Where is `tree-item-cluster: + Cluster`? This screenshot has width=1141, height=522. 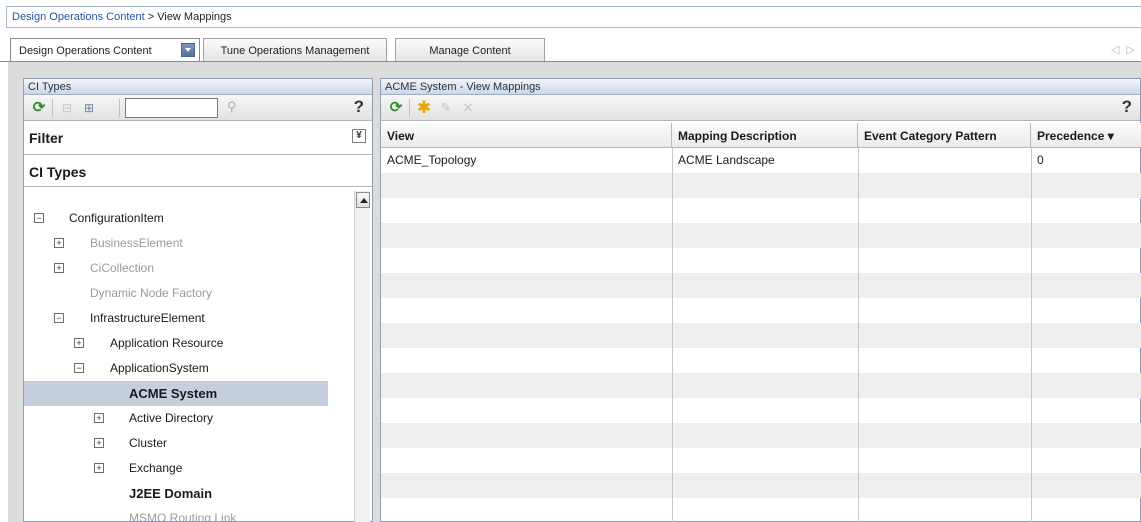
tree-item-cluster: + Cluster is located at coordinates (176, 443).